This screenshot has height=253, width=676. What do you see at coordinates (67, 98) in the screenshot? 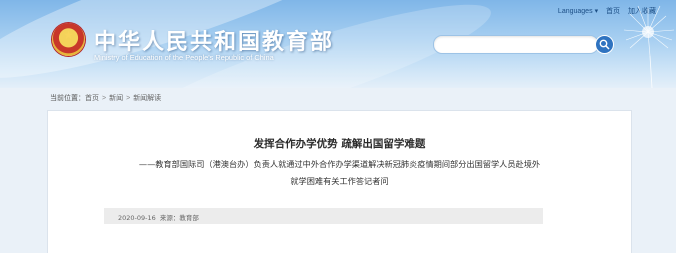
I see `breadcrumb-prefix: 当前位置：` at bounding box center [67, 98].